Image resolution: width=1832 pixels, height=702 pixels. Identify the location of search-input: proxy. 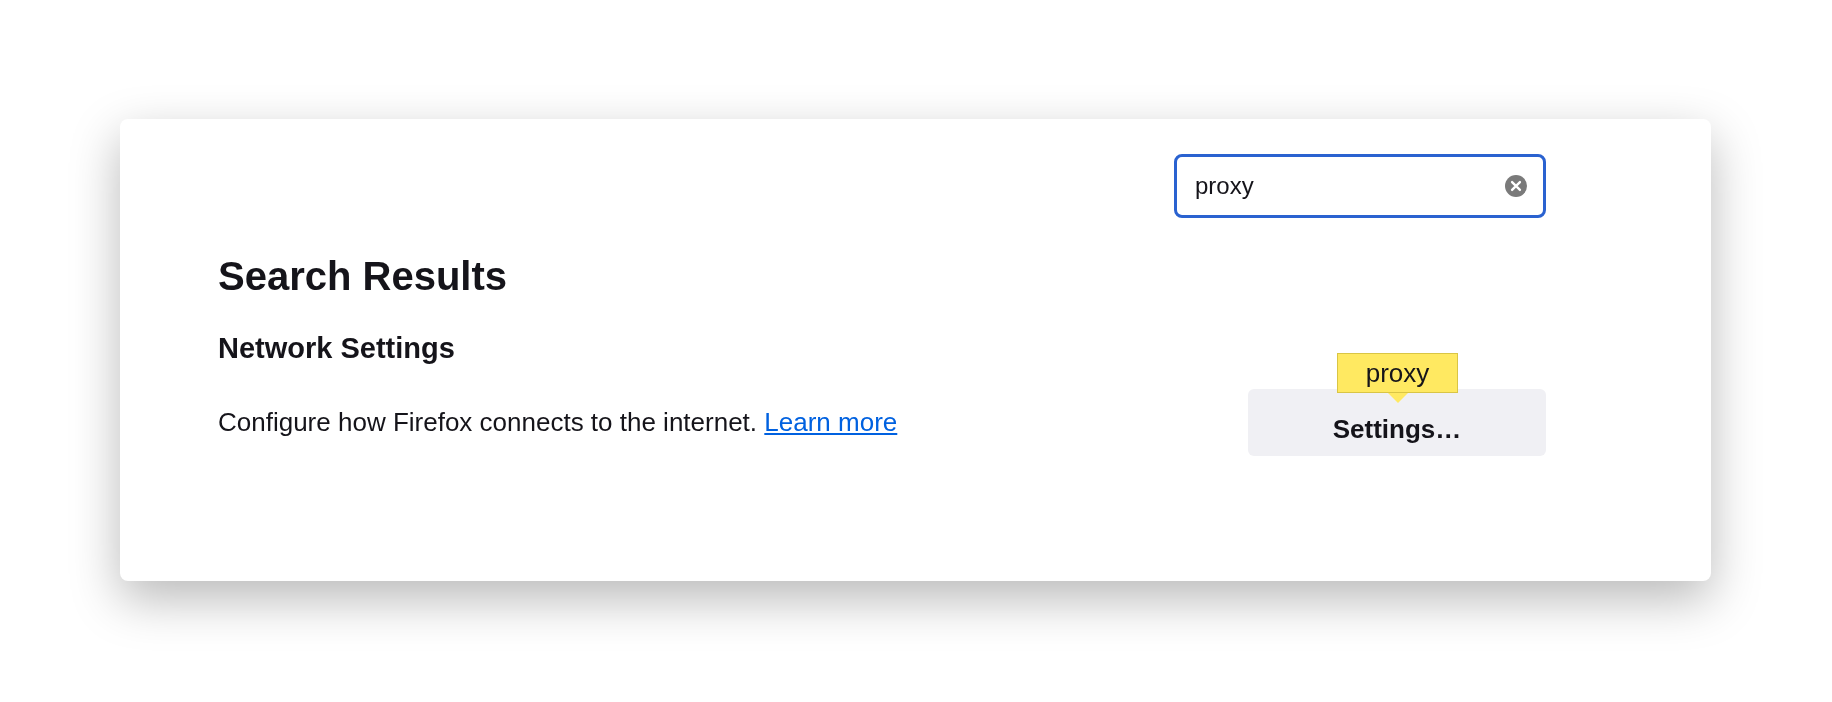
(1350, 186).